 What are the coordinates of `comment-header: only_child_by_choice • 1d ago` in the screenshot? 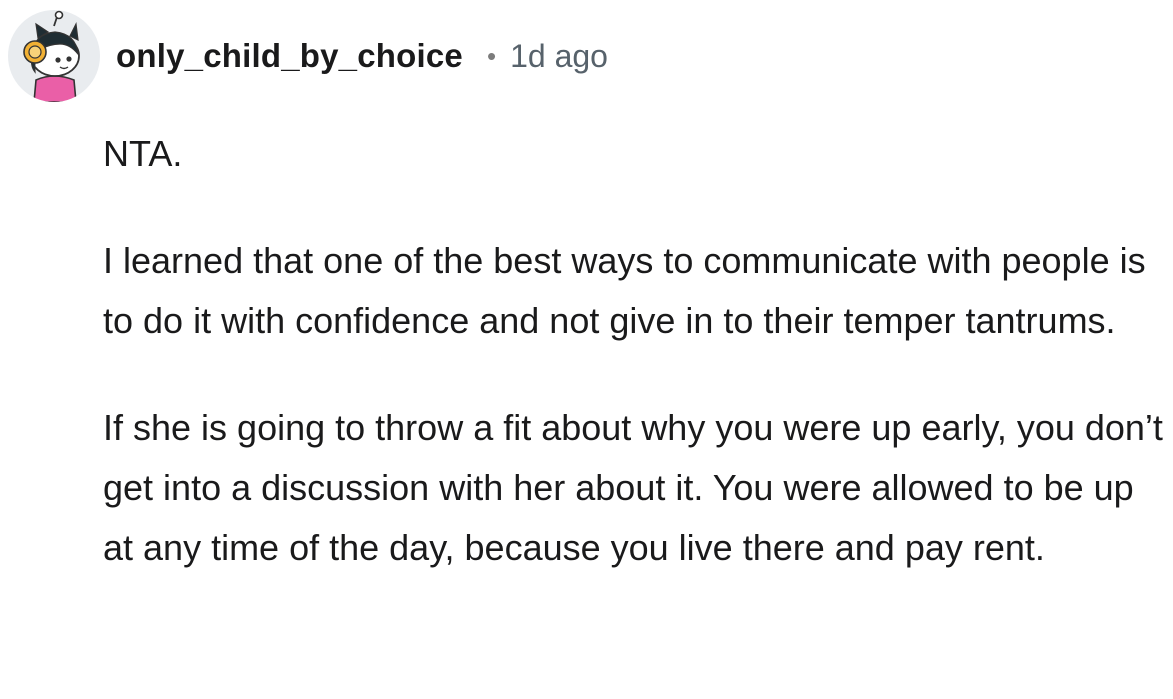 It's located at (308, 56).